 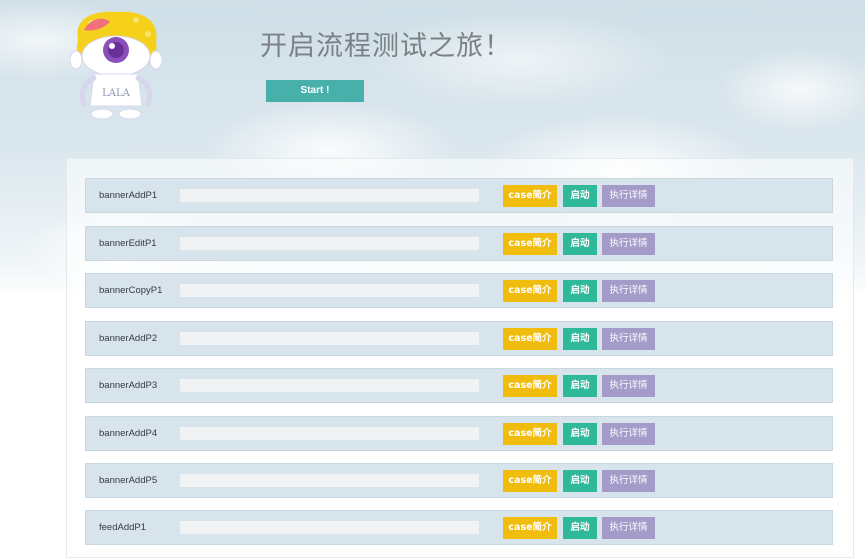 I want to click on case-row: feedAddP1 case简介 启动 执行详情, so click(x=459, y=527).